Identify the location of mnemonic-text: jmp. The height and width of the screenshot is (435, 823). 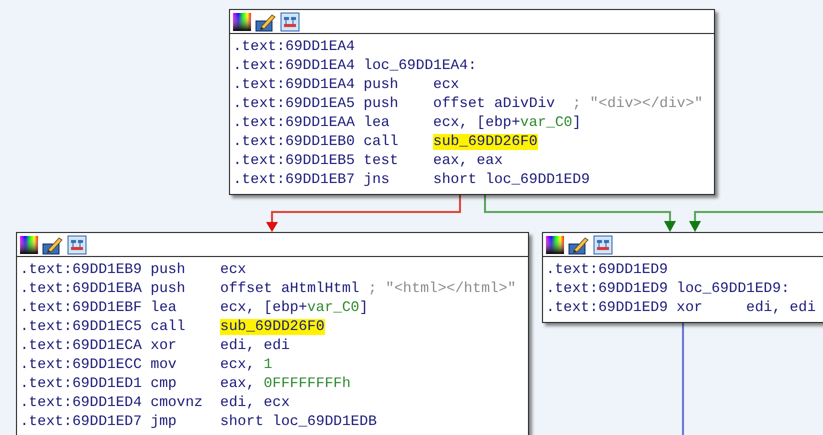
(163, 422).